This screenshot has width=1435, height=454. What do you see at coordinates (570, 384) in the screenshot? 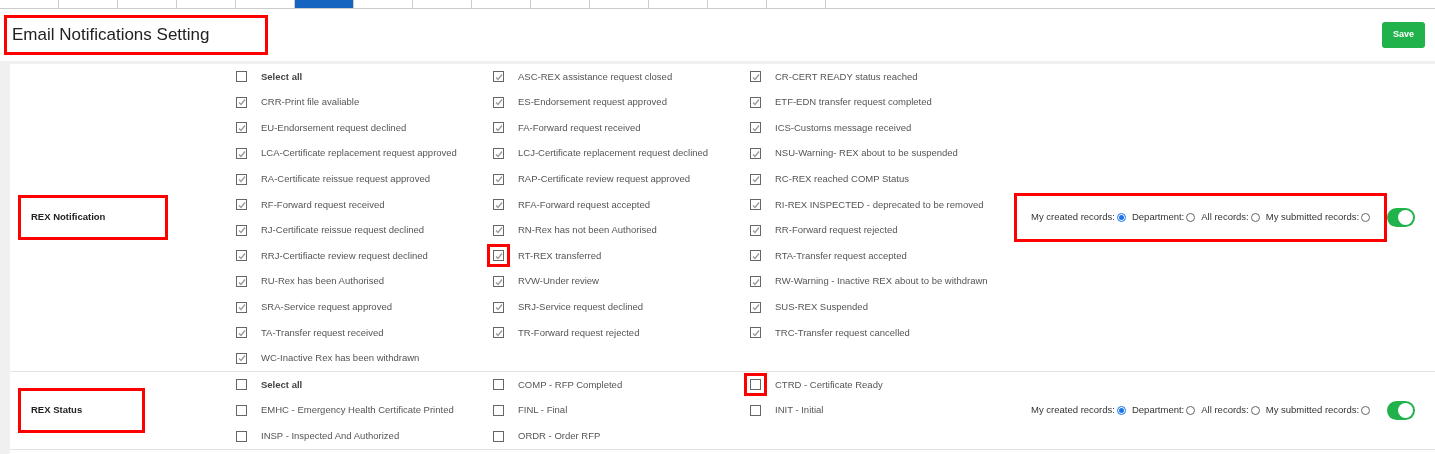
I see `option-label: COMP - RFP Completed` at bounding box center [570, 384].